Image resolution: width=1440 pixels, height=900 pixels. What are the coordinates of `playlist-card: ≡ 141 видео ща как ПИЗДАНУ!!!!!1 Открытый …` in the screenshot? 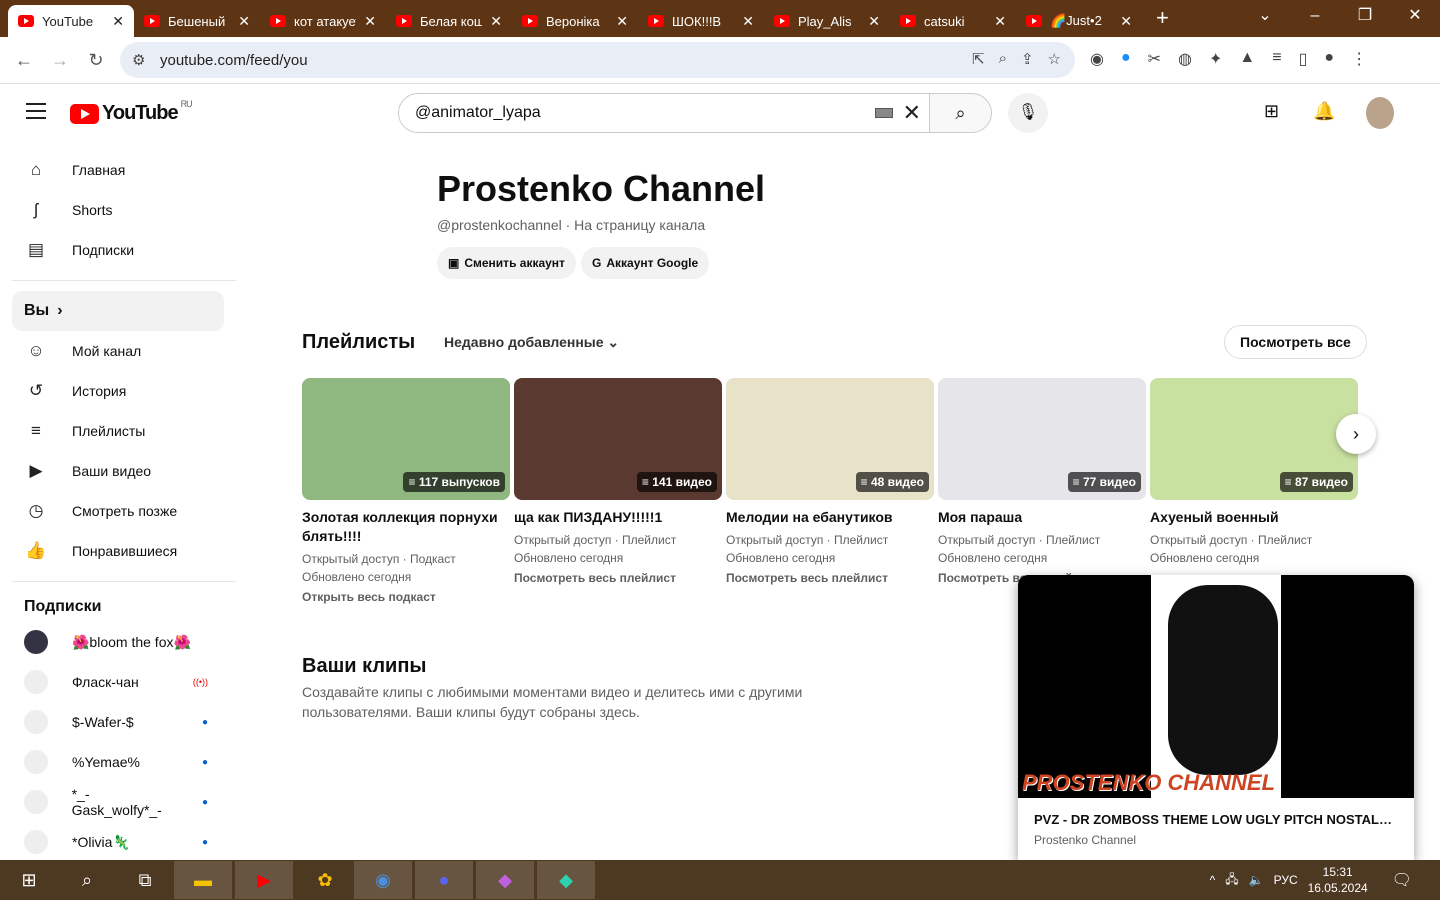 It's located at (618, 481).